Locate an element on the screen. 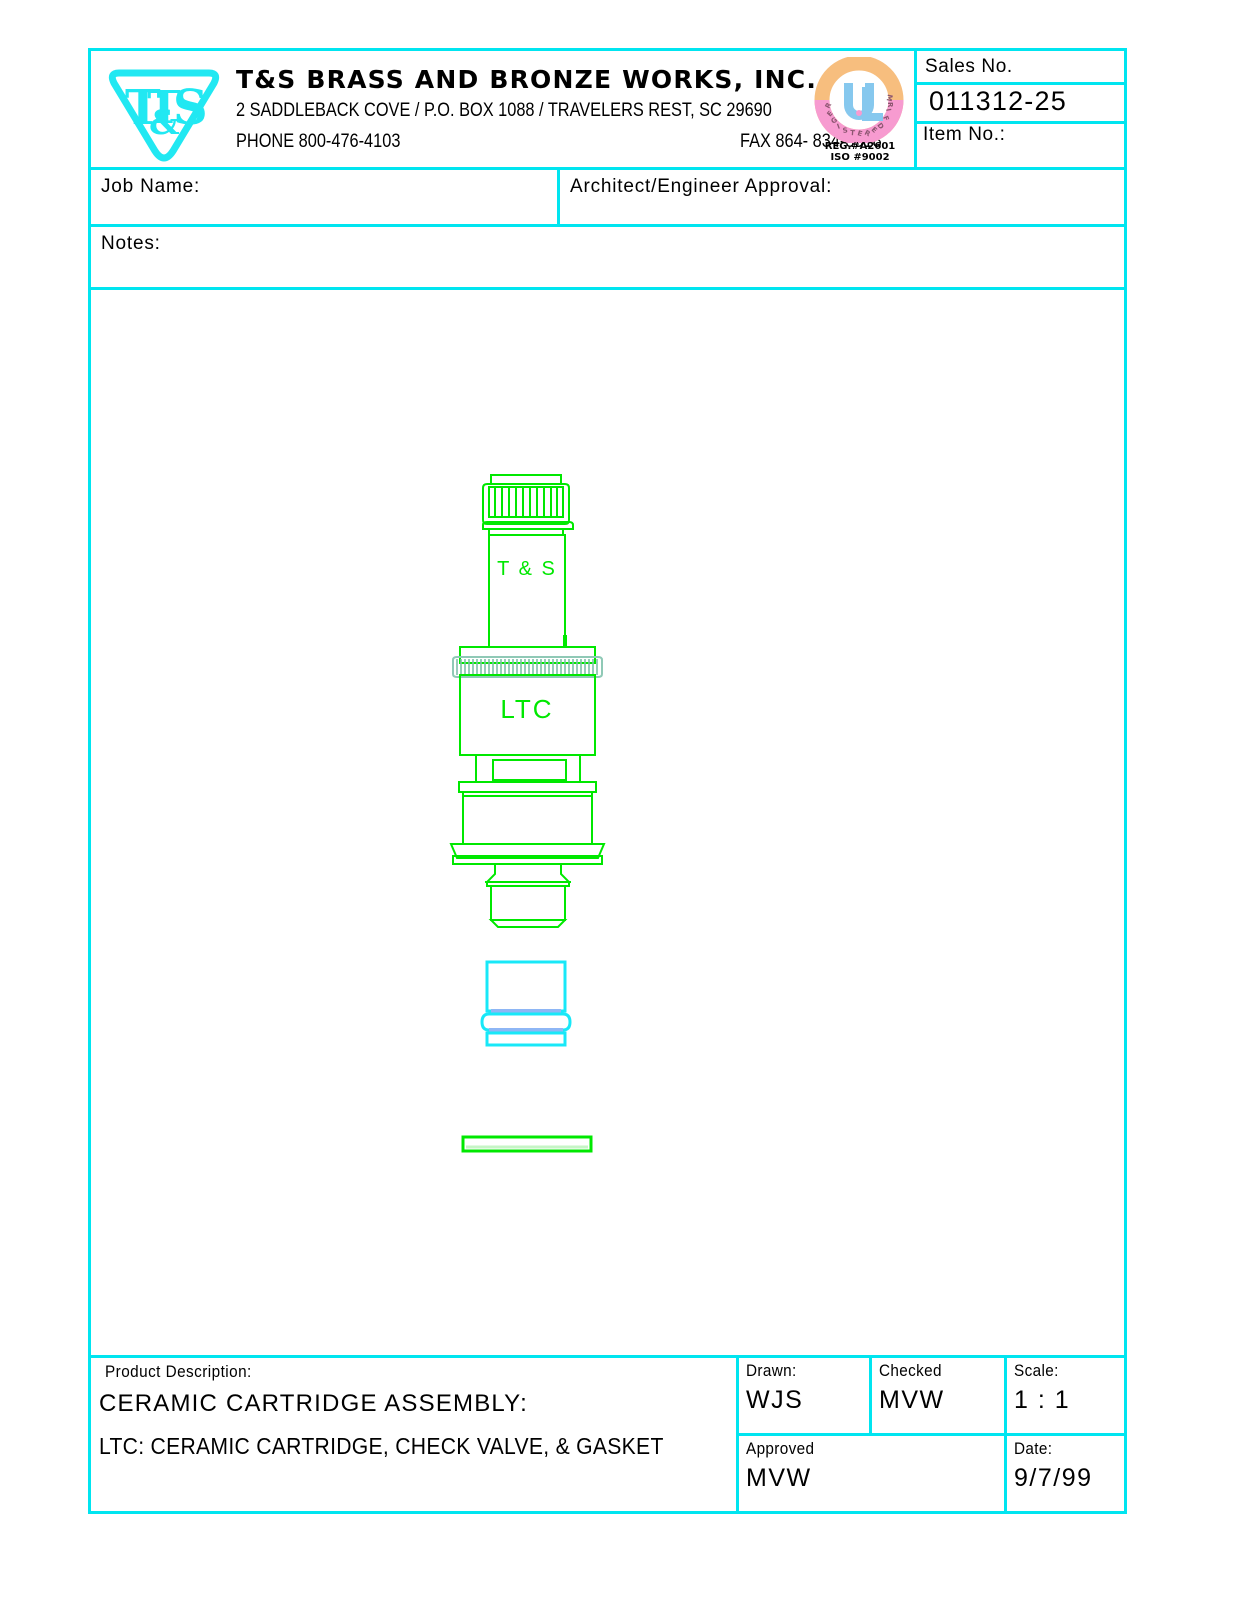 The image size is (1237, 1600). svg-text: T is located at coordinates (853, 133).